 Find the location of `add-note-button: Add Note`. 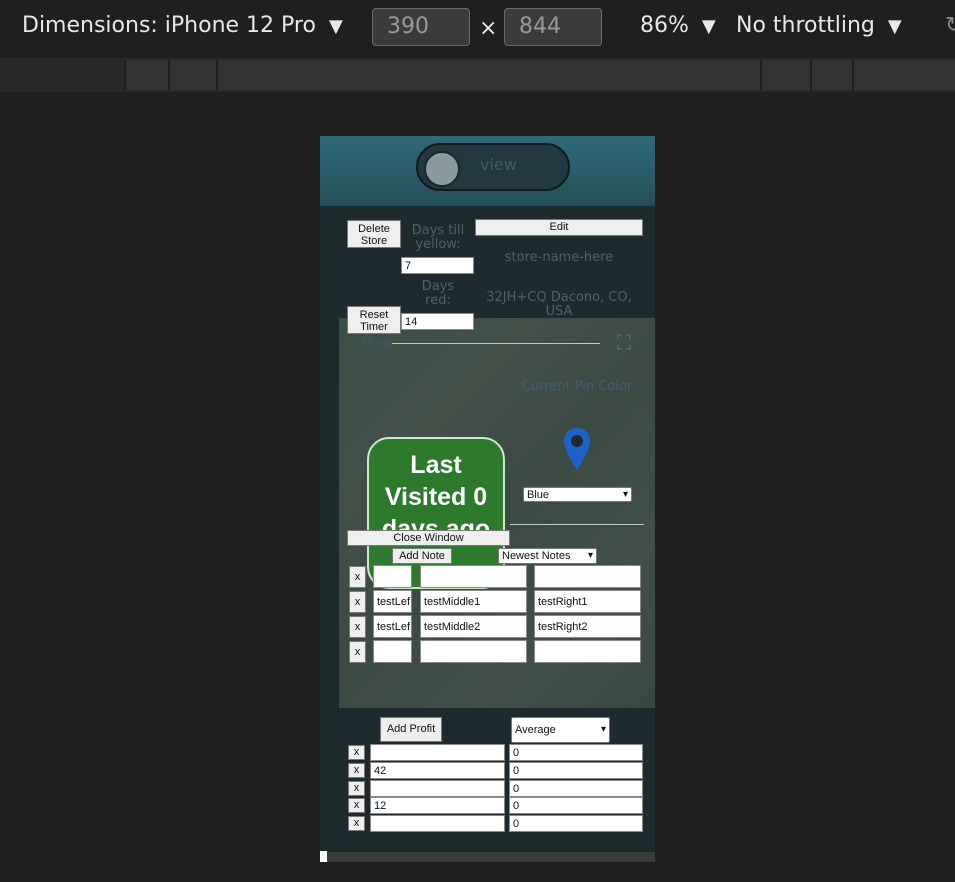

add-note-button: Add Note is located at coordinates (422, 556).